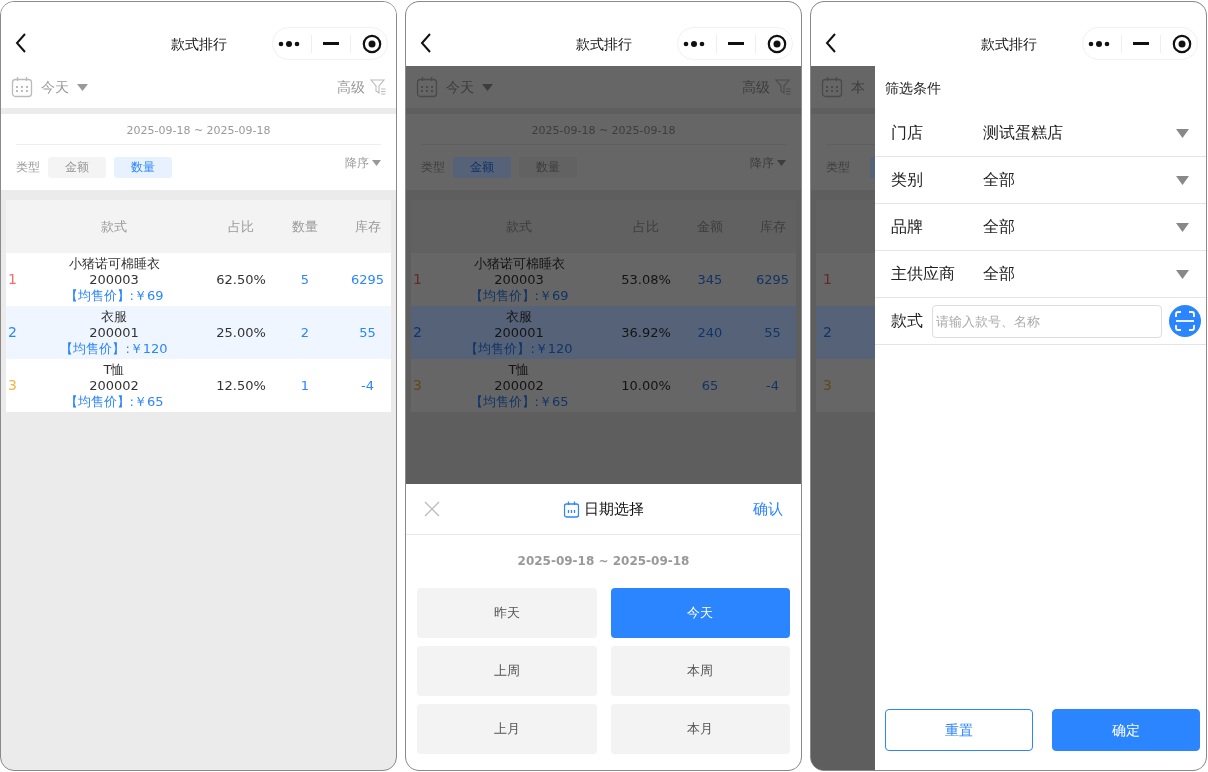  Describe the element at coordinates (1023, 133) in the screenshot. I see `select-value: 测试蛋糕店` at that location.